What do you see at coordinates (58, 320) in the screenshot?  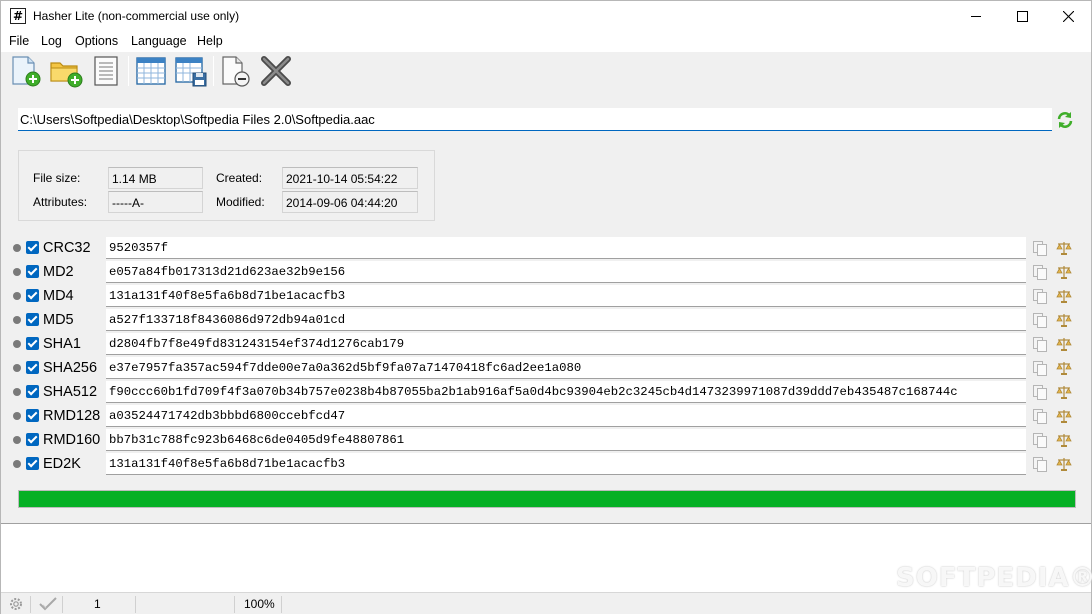 I see `algorithm-label: MD5` at bounding box center [58, 320].